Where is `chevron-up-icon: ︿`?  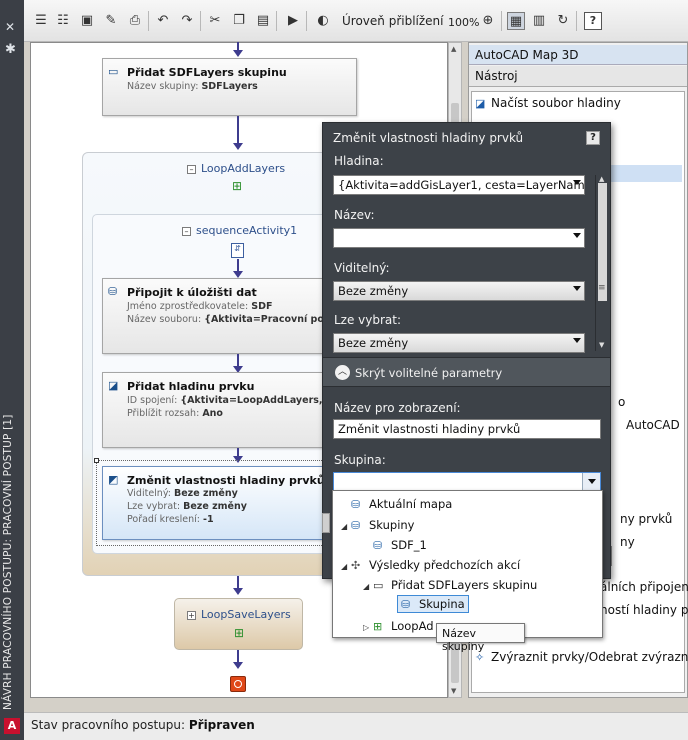 chevron-up-icon: ︿ is located at coordinates (342, 372).